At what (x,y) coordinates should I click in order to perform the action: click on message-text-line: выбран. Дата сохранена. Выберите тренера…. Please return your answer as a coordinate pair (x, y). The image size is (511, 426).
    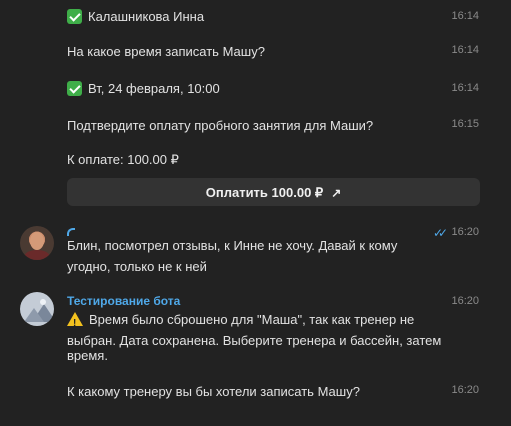
    Looking at the image, I should click on (254, 340).